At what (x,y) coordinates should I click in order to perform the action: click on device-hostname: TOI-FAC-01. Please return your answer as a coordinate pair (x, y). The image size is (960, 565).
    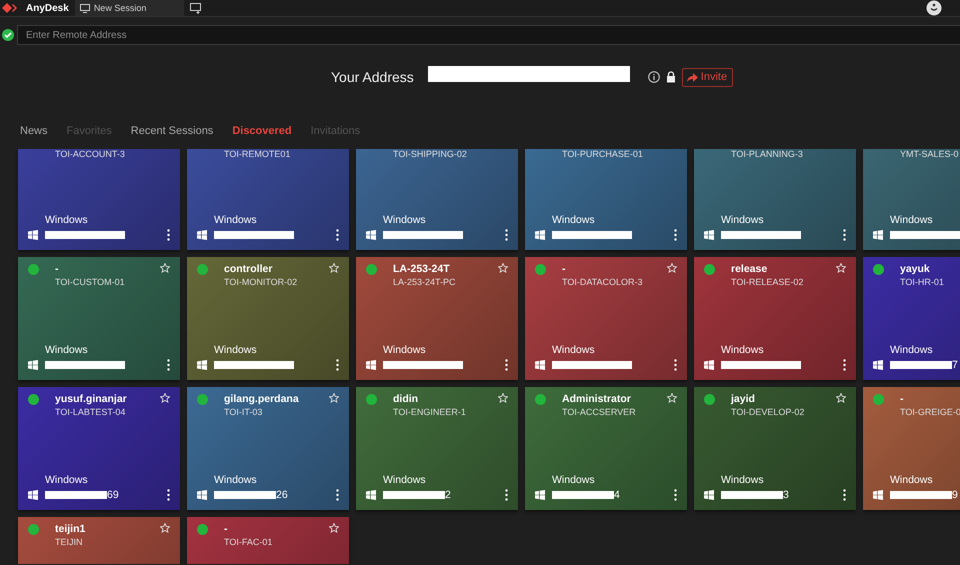
    Looking at the image, I should click on (249, 542).